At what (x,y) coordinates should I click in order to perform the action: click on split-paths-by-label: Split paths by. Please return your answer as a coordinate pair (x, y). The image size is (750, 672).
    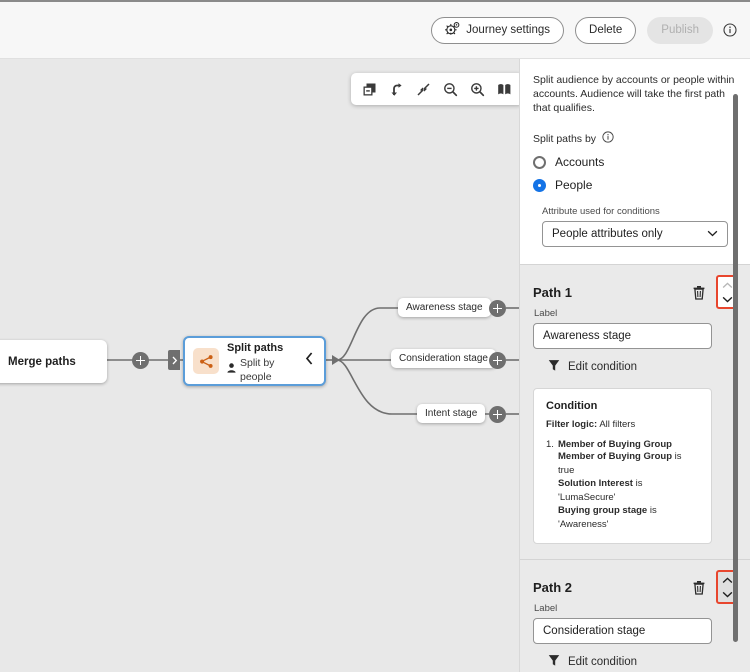
    Looking at the image, I should click on (565, 138).